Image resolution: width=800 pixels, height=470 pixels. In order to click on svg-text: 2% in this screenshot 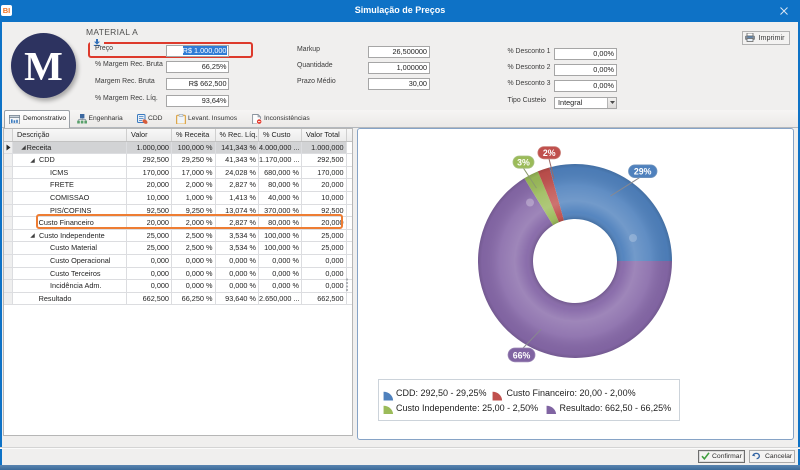, I will do `click(548, 153)`.